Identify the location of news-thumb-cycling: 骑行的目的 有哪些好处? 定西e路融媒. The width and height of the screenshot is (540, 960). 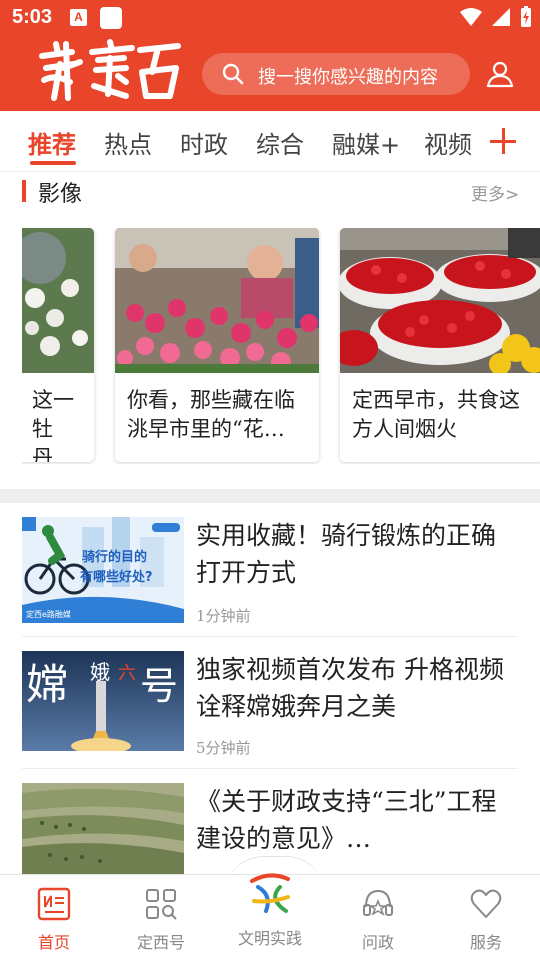
(103, 570).